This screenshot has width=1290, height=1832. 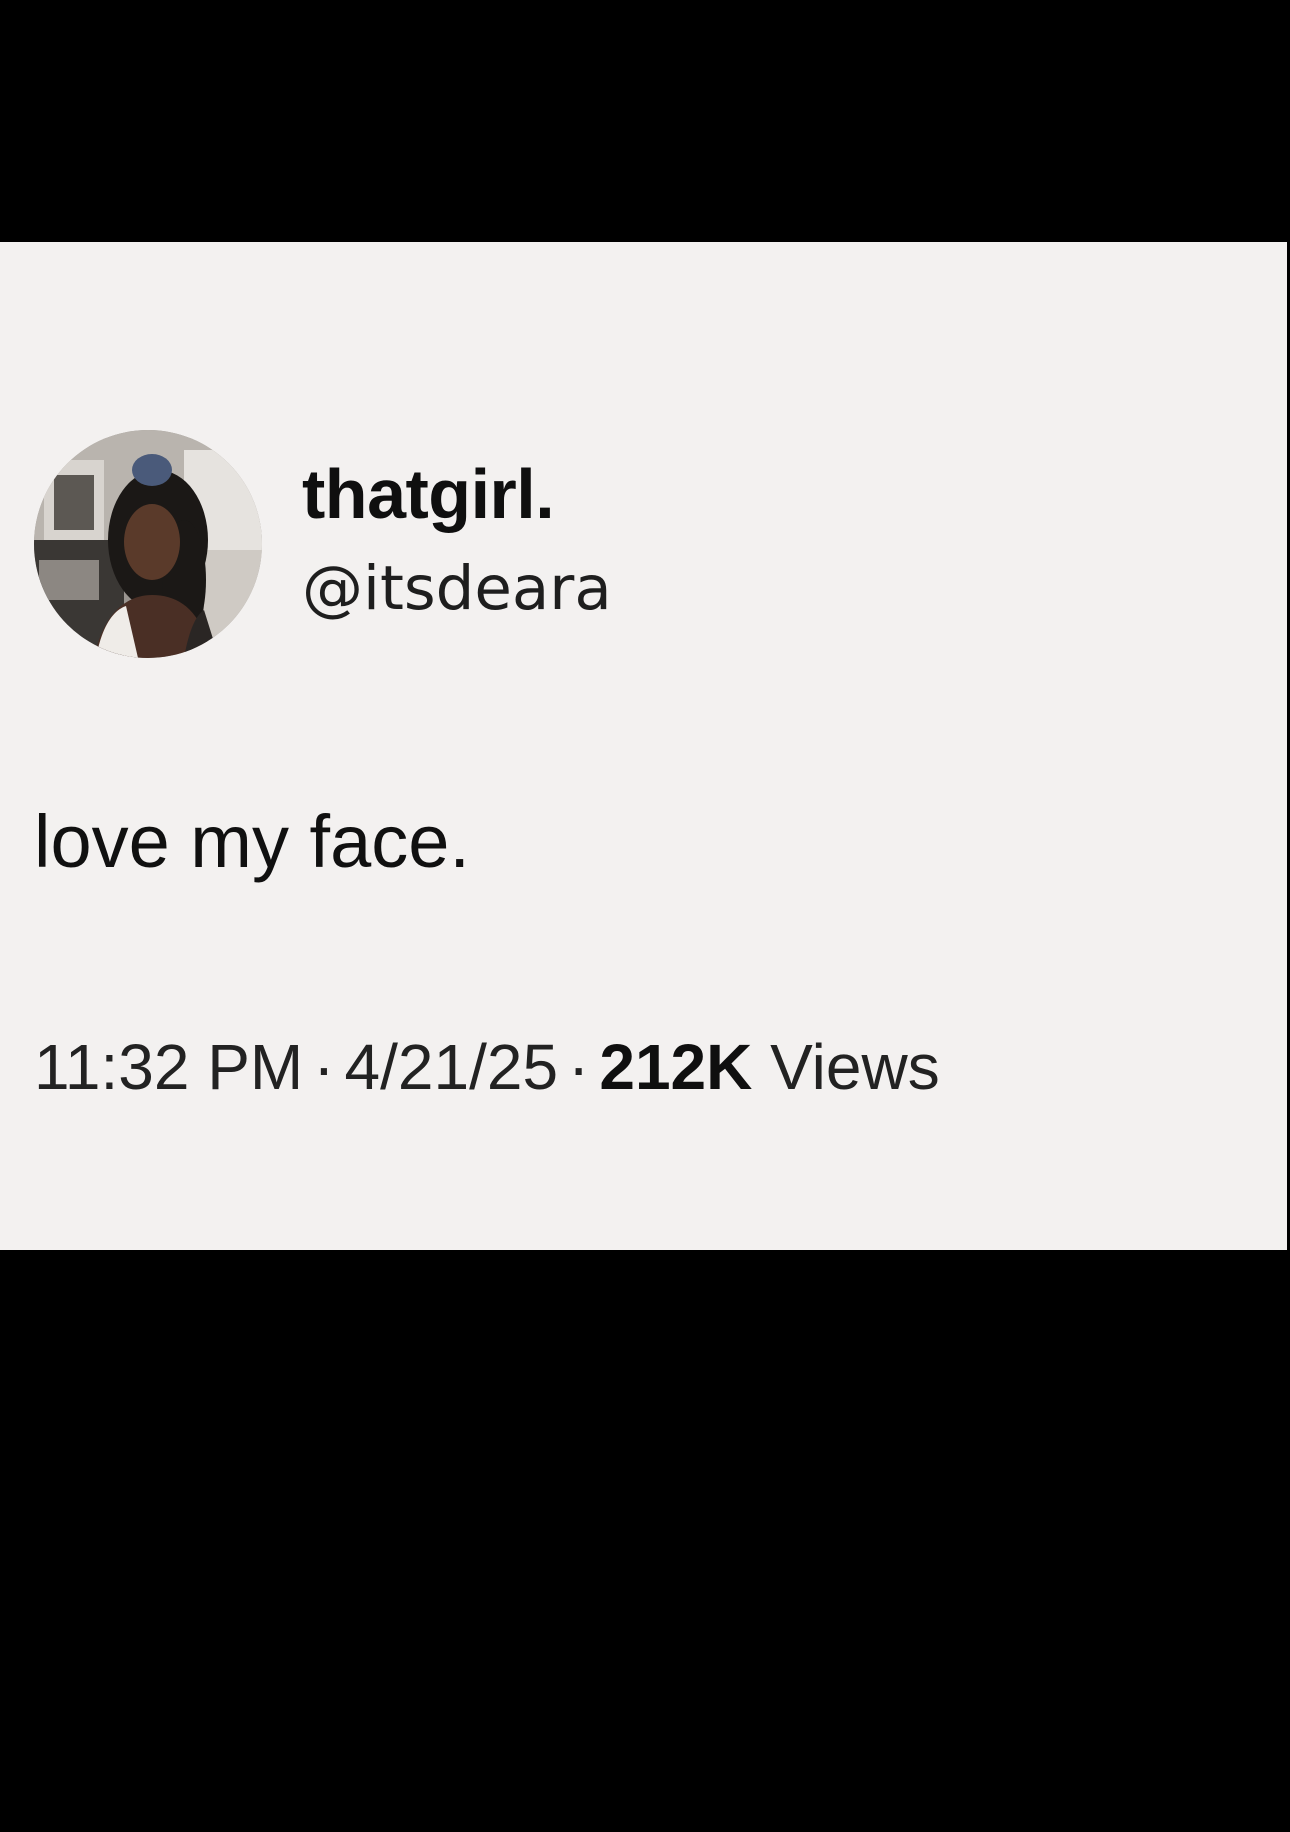 What do you see at coordinates (252, 841) in the screenshot?
I see `tweet-text: love my face.` at bounding box center [252, 841].